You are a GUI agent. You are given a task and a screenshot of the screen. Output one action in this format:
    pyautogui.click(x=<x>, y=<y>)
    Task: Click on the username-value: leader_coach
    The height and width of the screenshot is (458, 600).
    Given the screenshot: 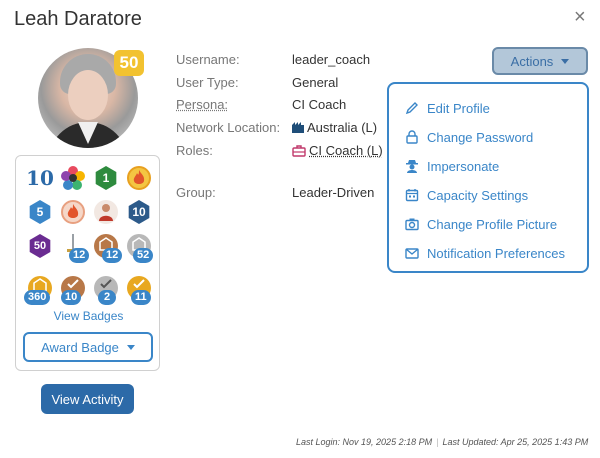 What is the action you would take?
    pyautogui.click(x=331, y=59)
    